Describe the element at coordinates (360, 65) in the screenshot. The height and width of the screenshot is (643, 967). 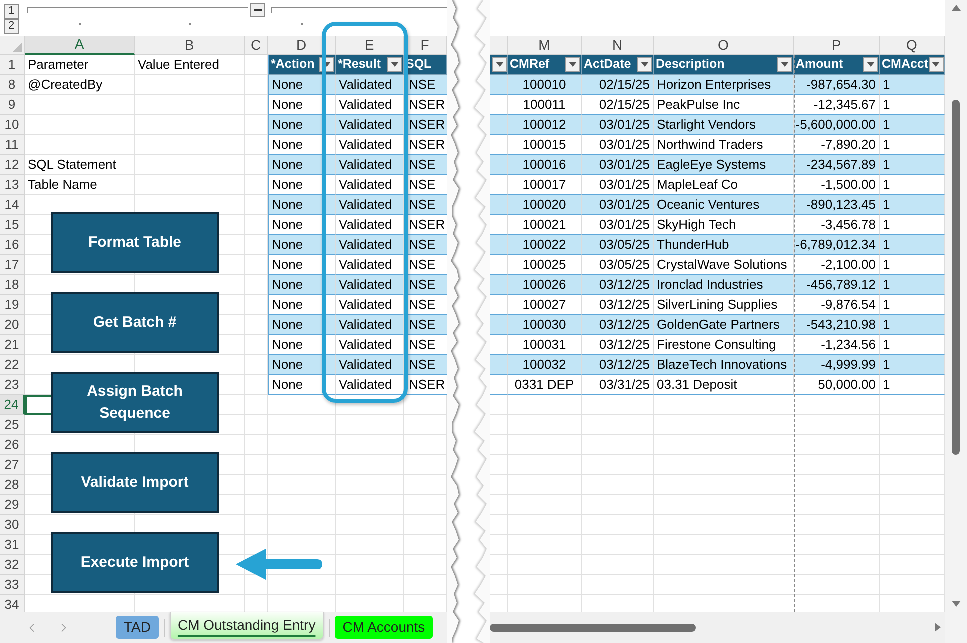
I see `column-title: *Result` at that location.